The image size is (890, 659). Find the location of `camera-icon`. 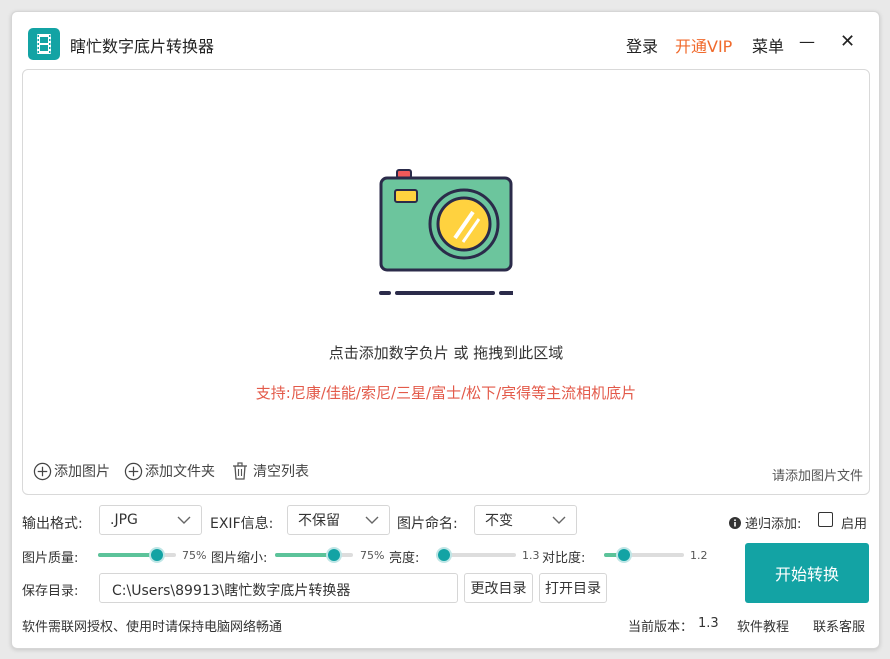

camera-icon is located at coordinates (446, 232).